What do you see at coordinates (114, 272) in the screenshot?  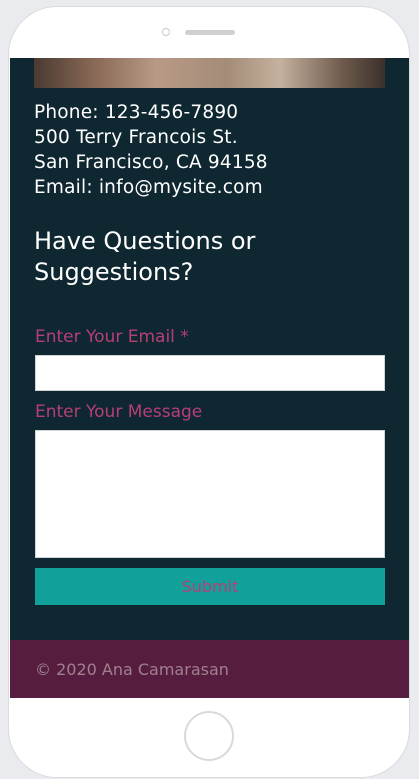 I see `form-heading-line2: Suggestions?` at bounding box center [114, 272].